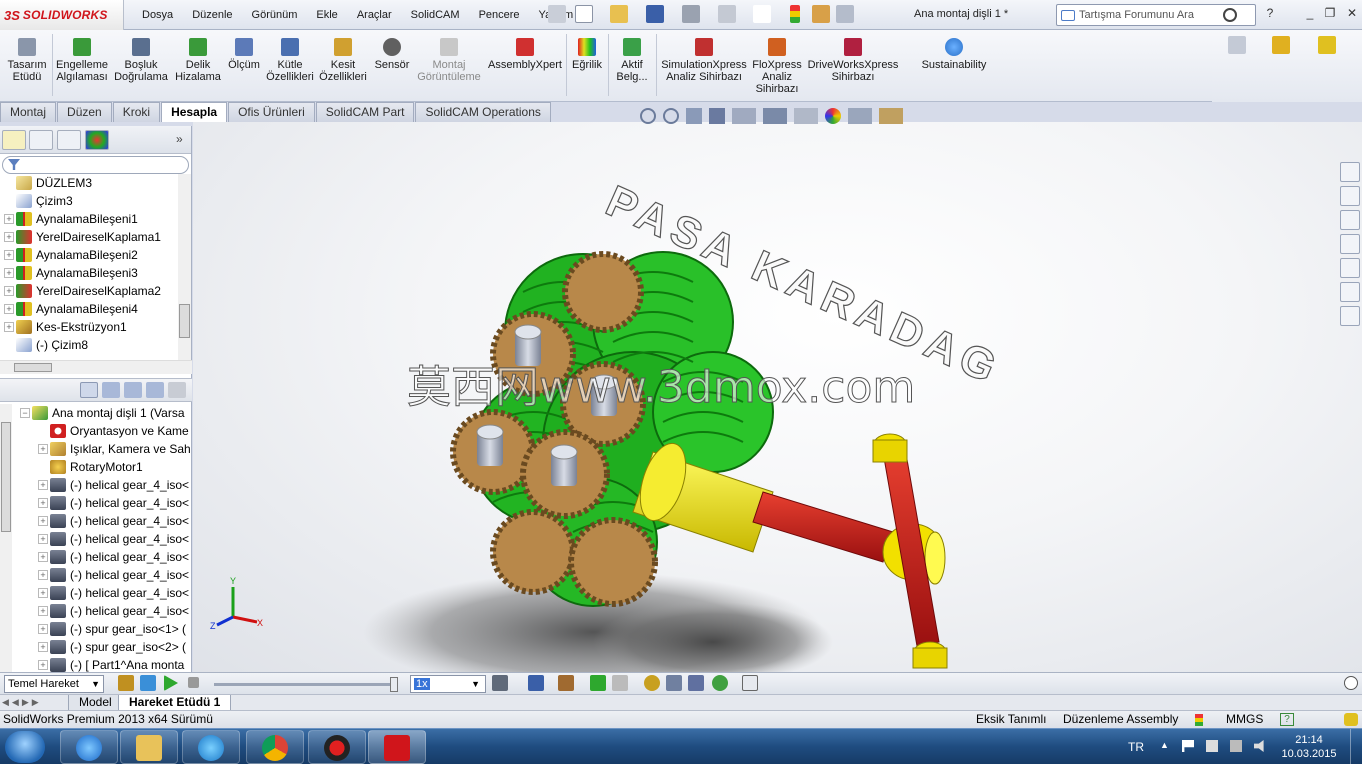  Describe the element at coordinates (853, 58) in the screenshot. I see `driveworksxpress-button: DriveWorksXpress Sihirbazı` at that location.